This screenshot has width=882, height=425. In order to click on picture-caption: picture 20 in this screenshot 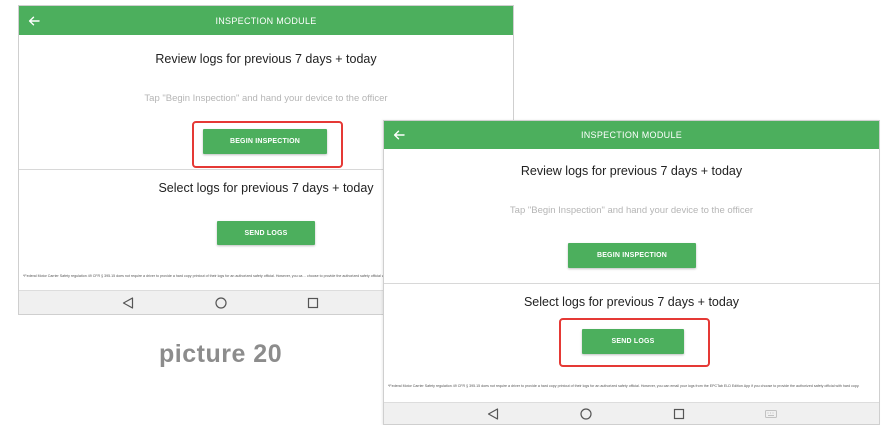, I will do `click(221, 354)`.